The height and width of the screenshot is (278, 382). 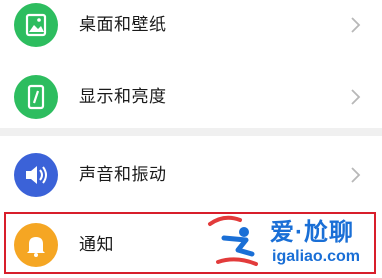 I want to click on watermark: 爱·尬聊 igaliao.com, so click(x=291, y=241).